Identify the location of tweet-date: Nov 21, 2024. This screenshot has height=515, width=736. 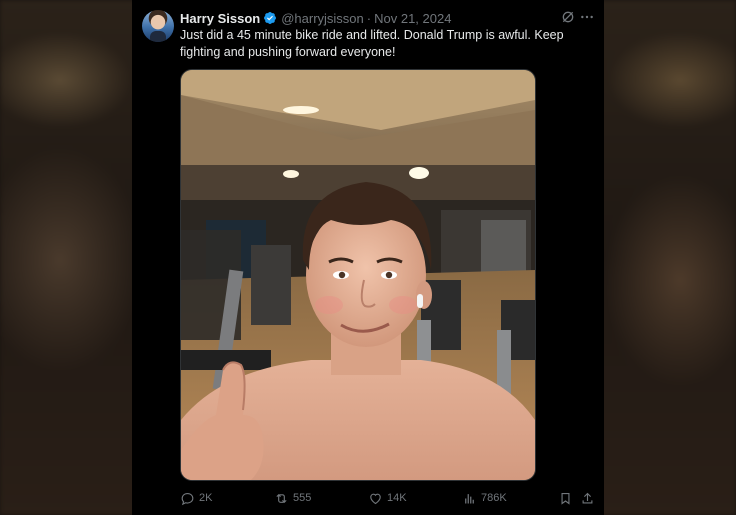
(412, 18).